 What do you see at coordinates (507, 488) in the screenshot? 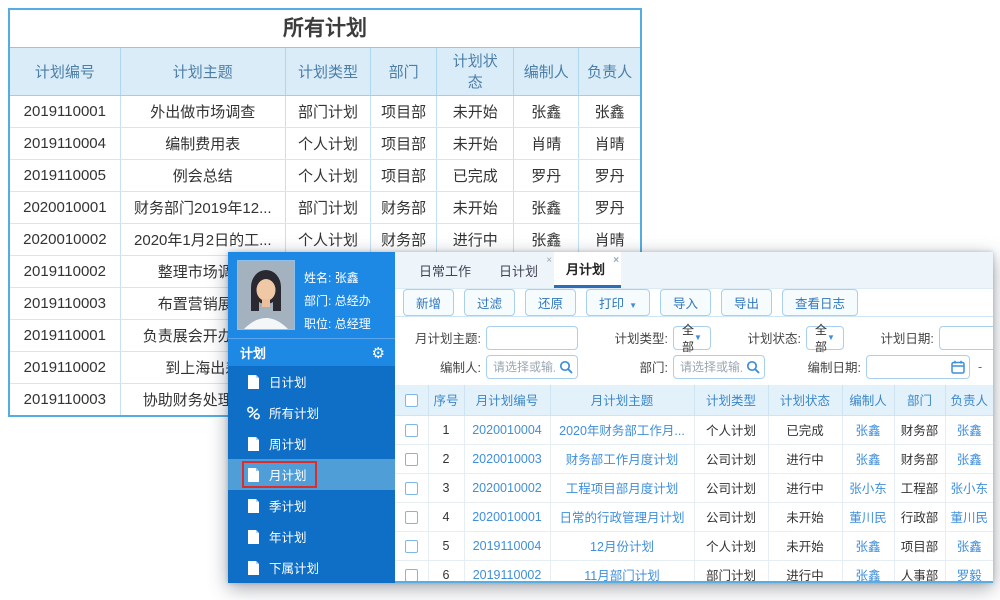
I see `plan-code-link: 2020010002` at bounding box center [507, 488].